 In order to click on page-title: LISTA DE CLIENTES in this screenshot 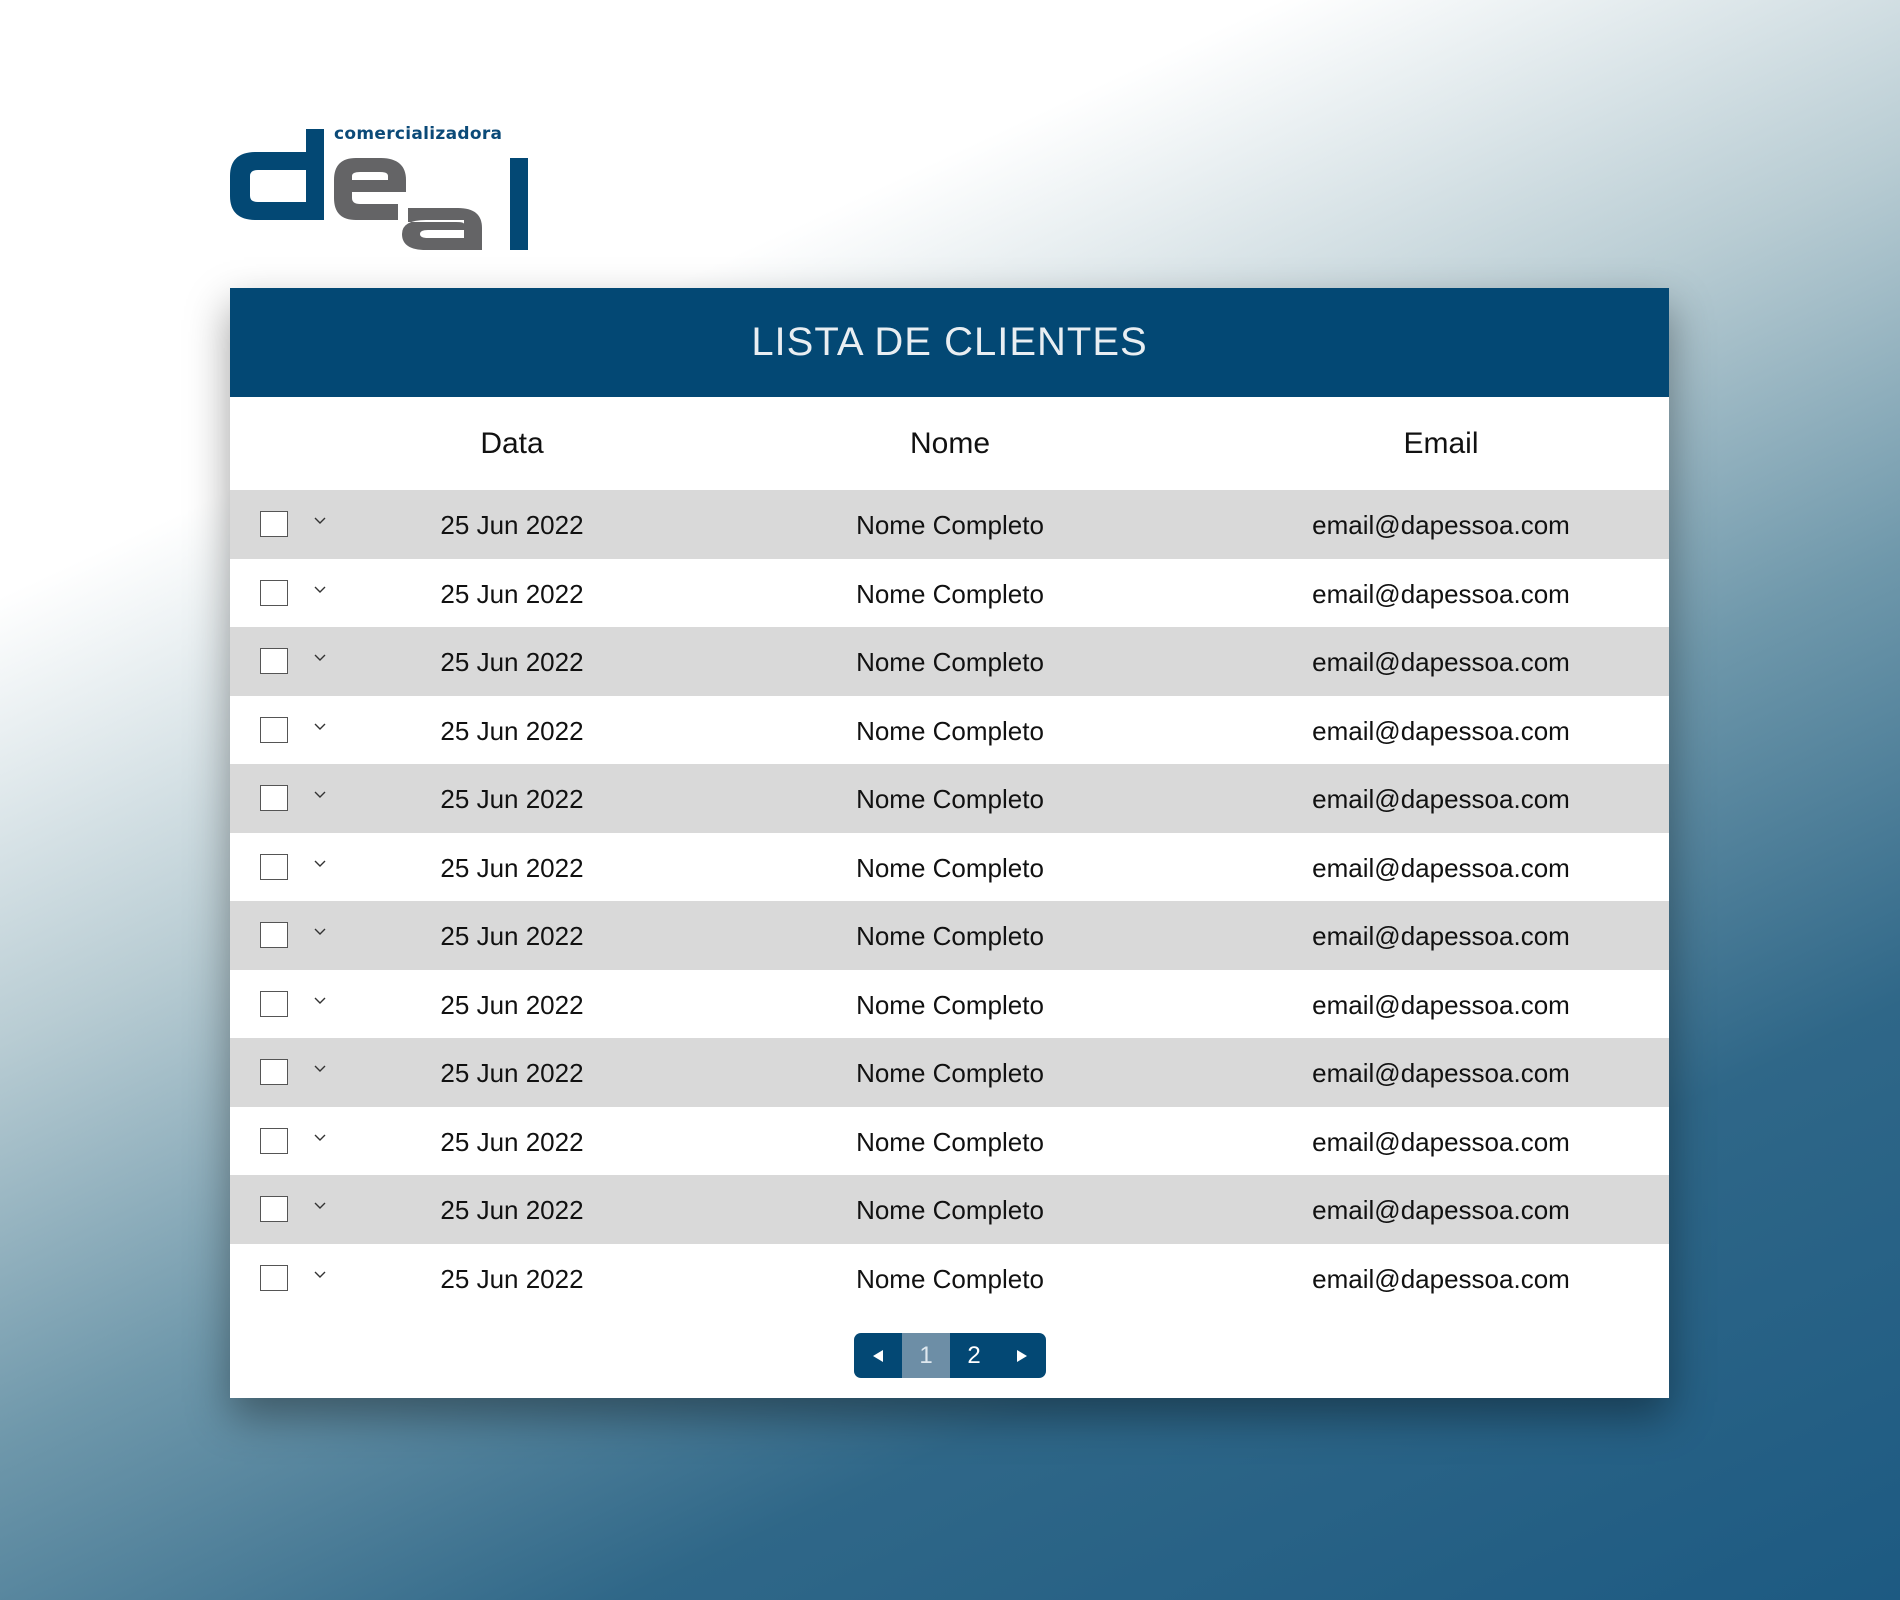, I will do `click(949, 342)`.